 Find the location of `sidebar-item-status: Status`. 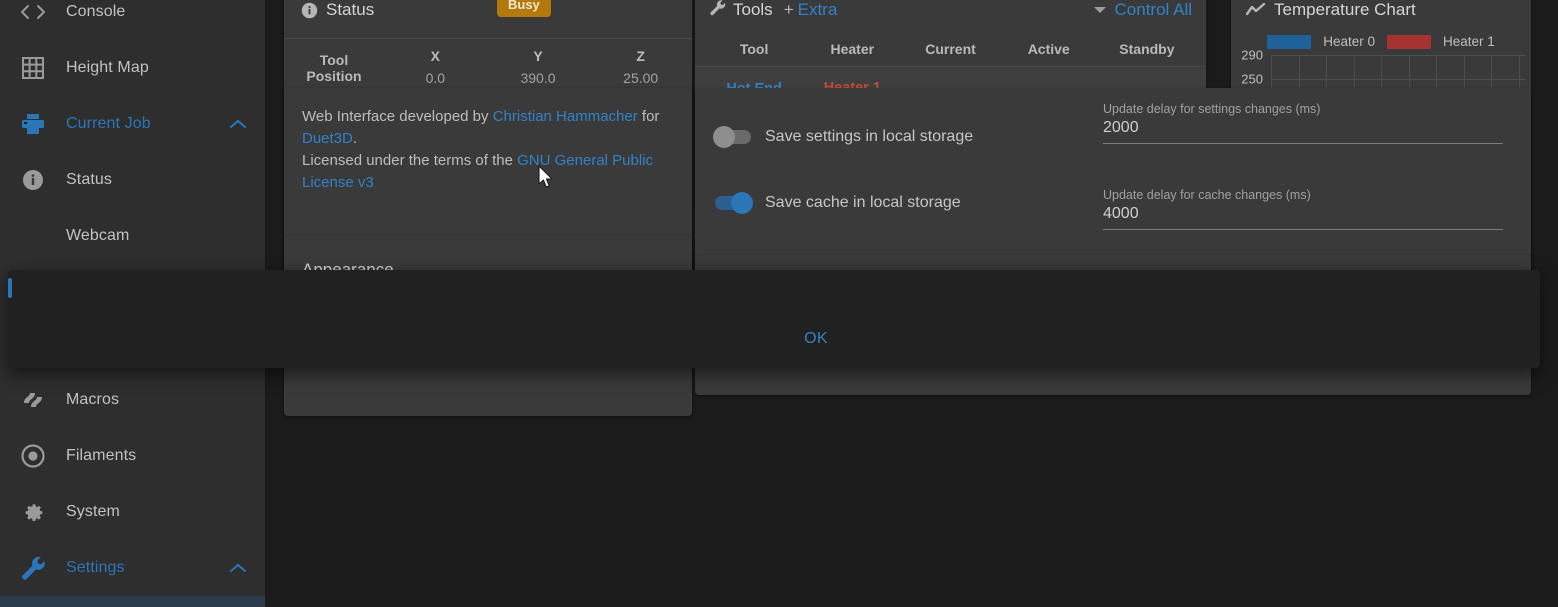

sidebar-item-status: Status is located at coordinates (132, 180).